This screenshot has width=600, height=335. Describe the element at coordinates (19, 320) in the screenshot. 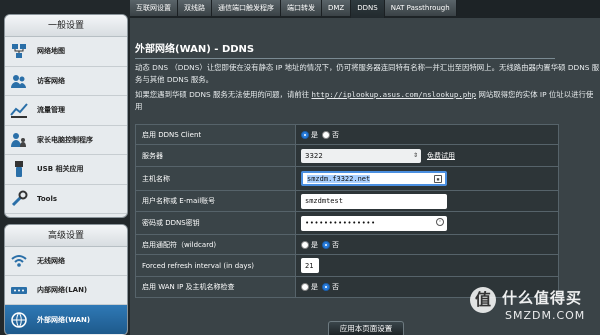

I see `wan-icon` at that location.